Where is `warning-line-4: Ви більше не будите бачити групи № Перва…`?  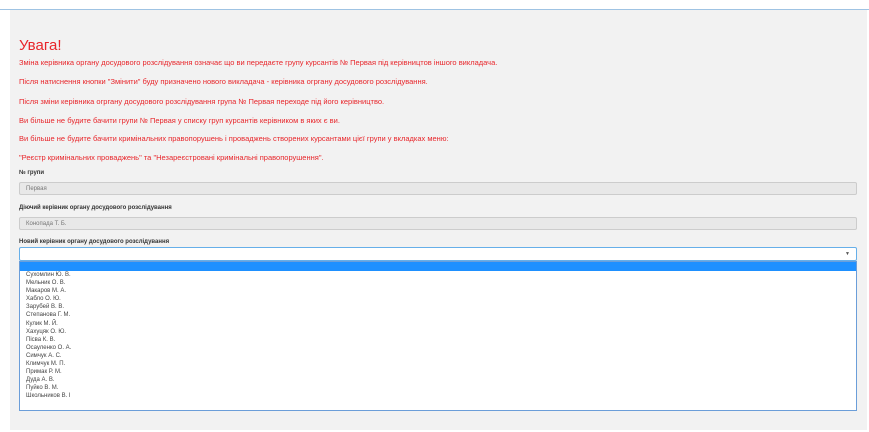 warning-line-4: Ви більше не будите бачити групи № Перва… is located at coordinates (179, 120).